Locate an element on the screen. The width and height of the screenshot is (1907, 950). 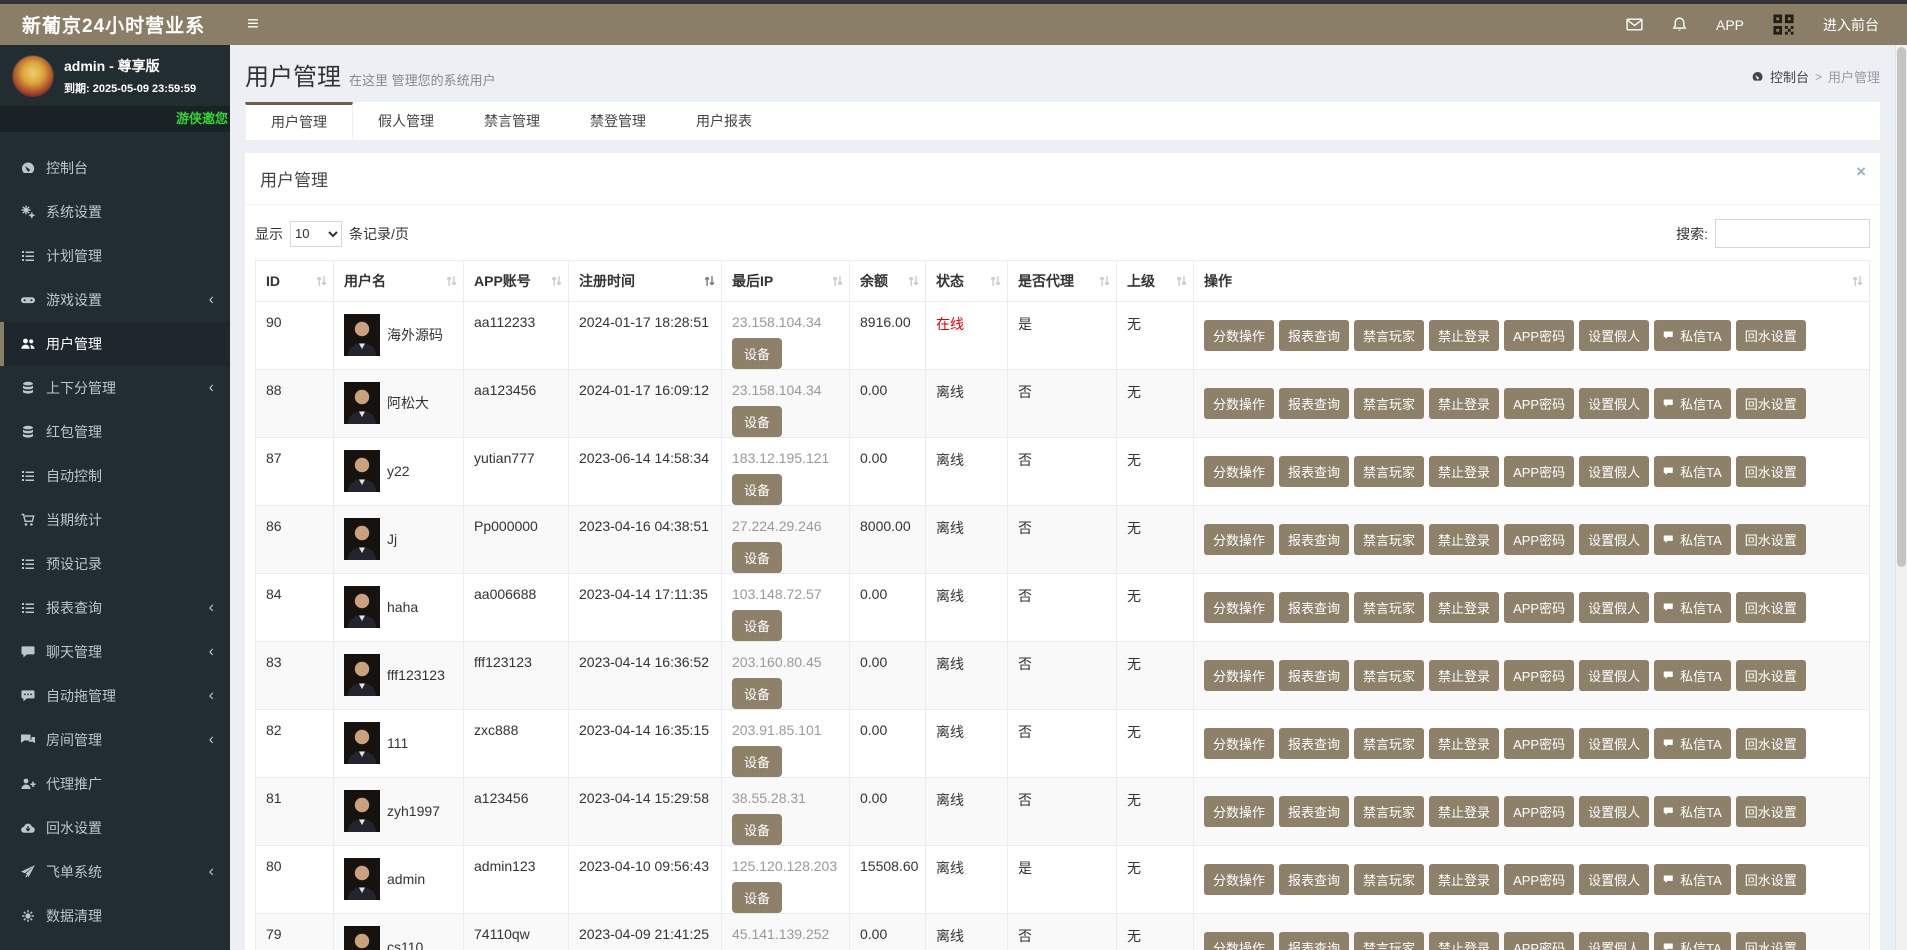
sidebar-item-user-management: 用户管理 is located at coordinates (115, 344).